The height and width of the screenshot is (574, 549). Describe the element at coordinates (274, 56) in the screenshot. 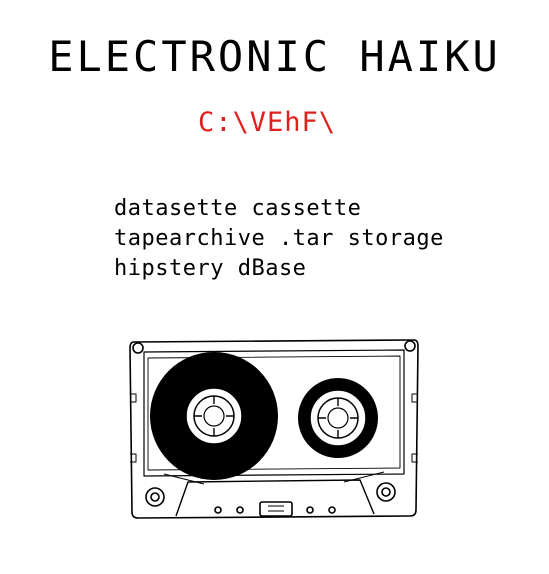

I see `page-title: ELECTRONIC HAIKU` at that location.